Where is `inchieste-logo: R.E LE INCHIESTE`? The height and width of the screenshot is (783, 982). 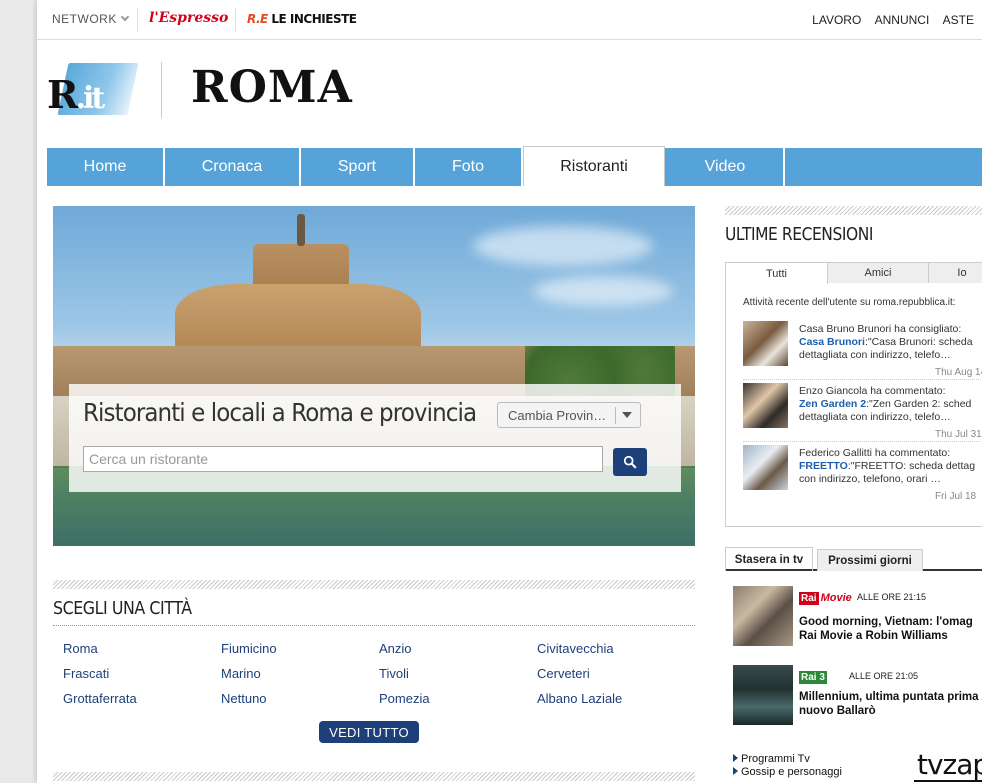
inchieste-logo: R.E LE INCHIESTE is located at coordinates (302, 19).